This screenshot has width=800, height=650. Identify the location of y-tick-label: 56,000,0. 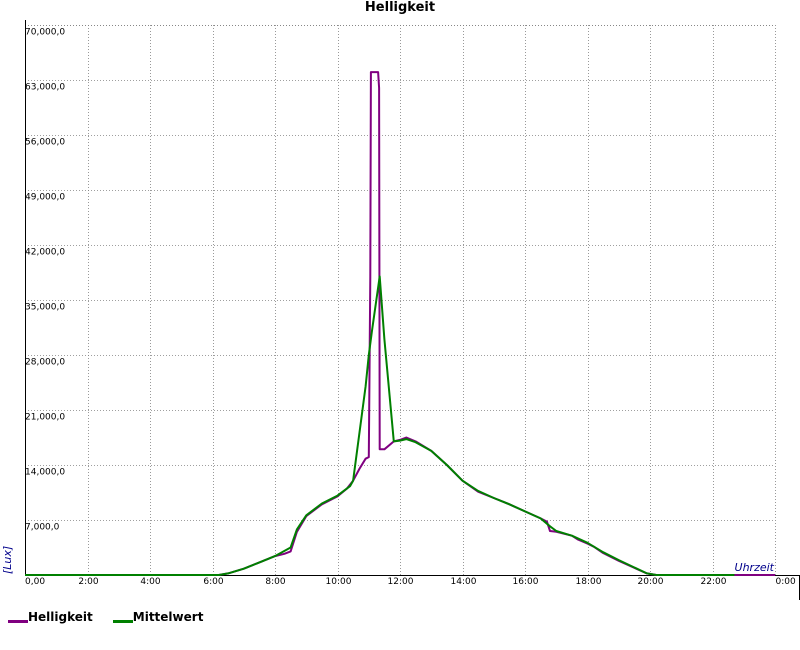
(45, 143).